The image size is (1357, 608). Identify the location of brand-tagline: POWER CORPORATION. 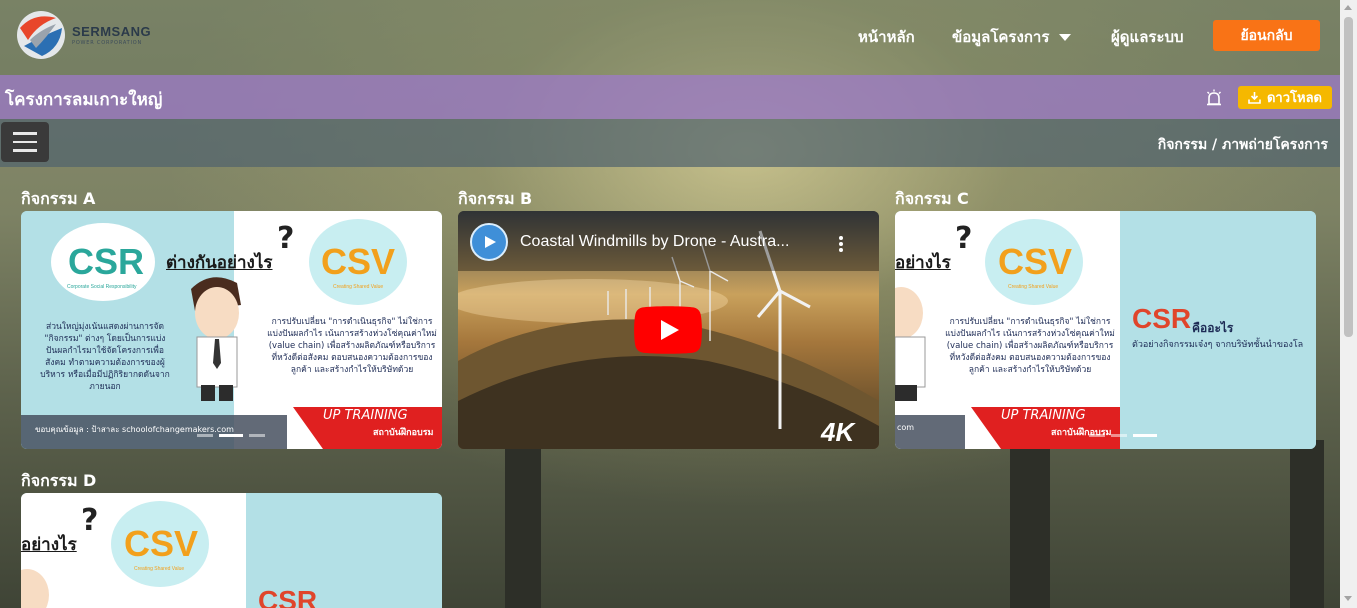
(107, 43).